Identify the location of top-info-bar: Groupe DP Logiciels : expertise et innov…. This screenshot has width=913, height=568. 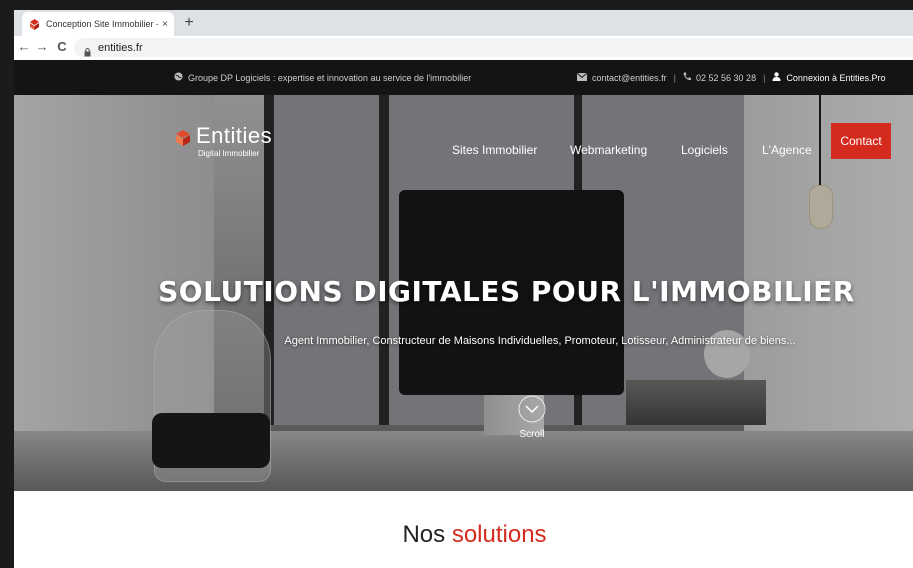
(463, 77).